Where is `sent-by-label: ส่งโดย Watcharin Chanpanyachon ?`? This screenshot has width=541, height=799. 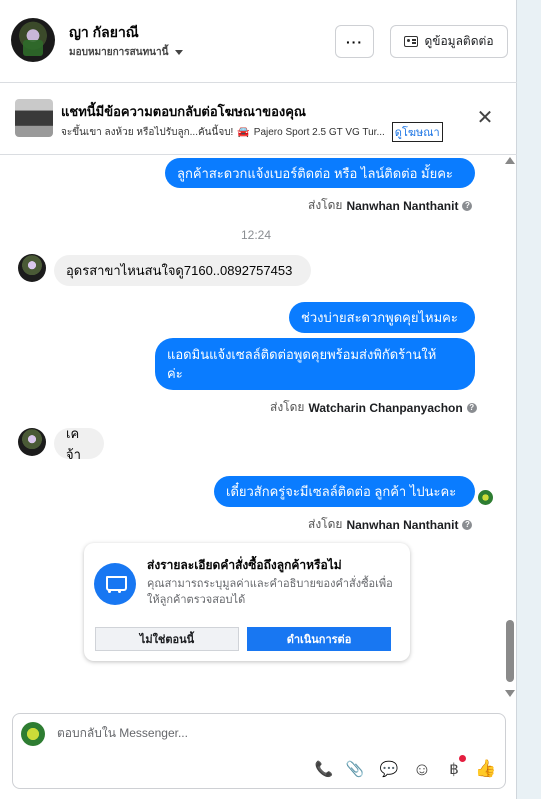 sent-by-label: ส่งโดย Watcharin Chanpanyachon ? is located at coordinates (373, 407).